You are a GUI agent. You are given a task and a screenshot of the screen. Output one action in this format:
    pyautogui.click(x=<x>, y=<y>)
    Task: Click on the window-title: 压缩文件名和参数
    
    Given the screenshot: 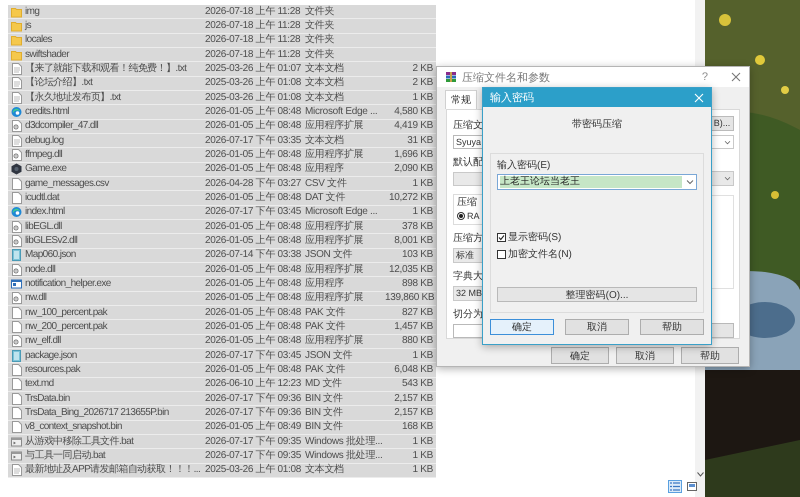 What is the action you would take?
    pyautogui.click(x=506, y=77)
    